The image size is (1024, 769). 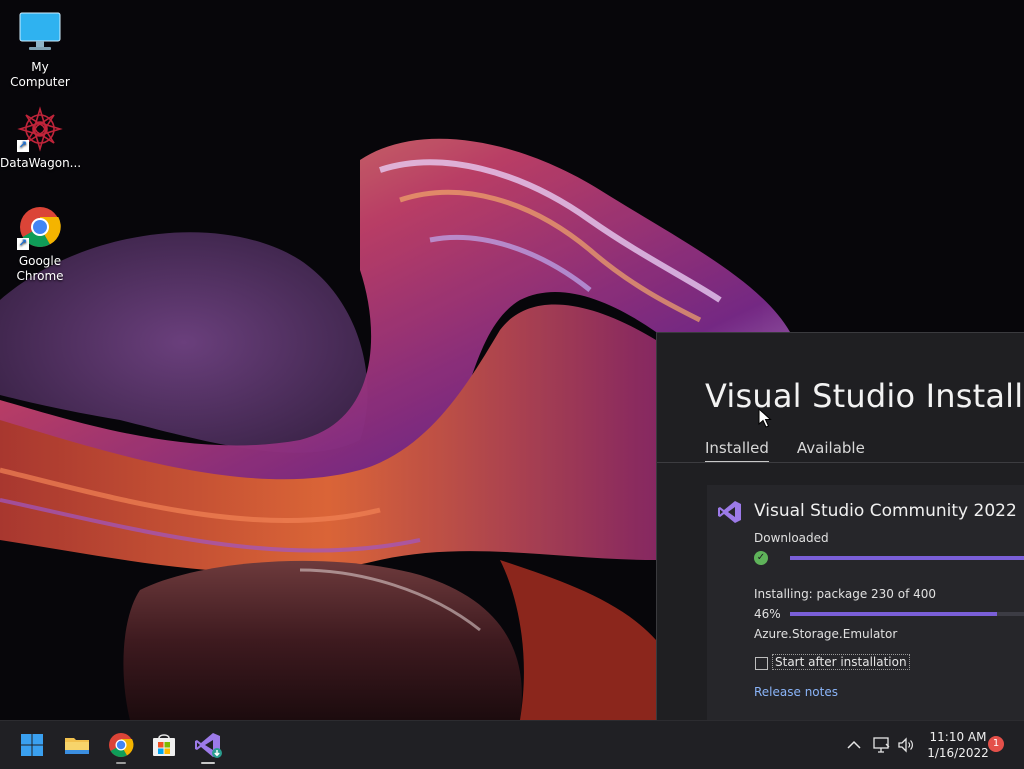 I want to click on tab-installed: Installed, so click(x=737, y=451).